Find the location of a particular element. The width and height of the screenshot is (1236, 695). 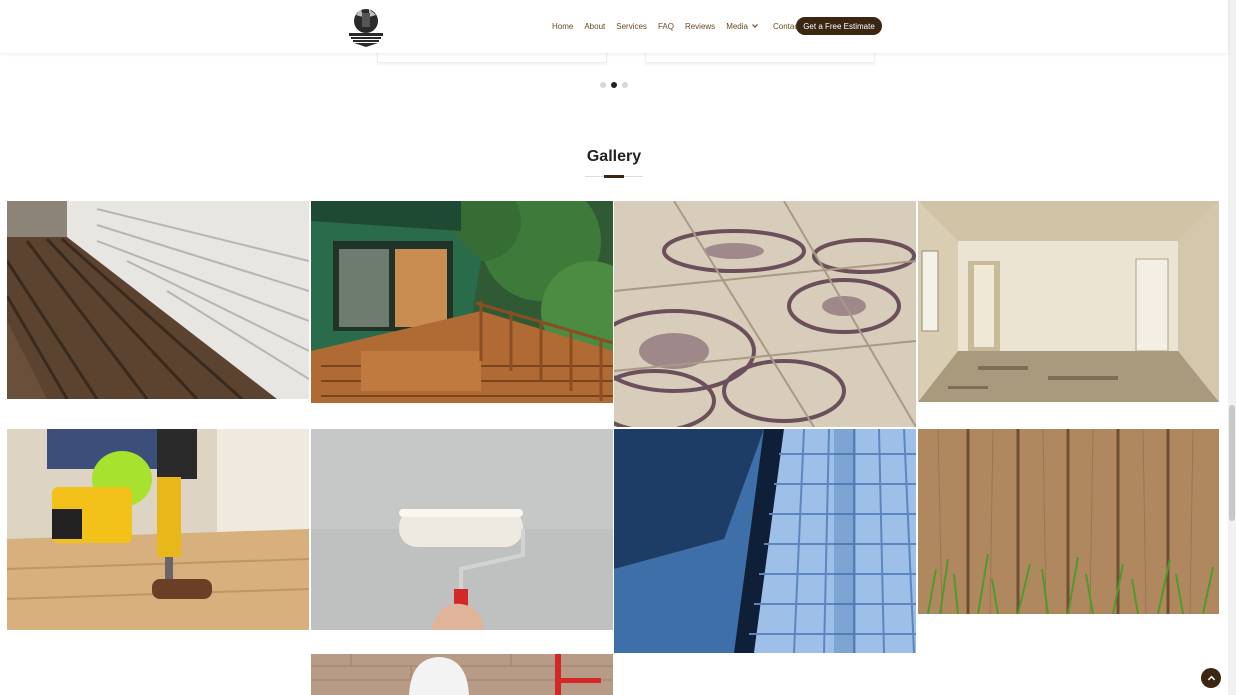

free-estimate-button: Get a Free Estimate is located at coordinates (839, 26).